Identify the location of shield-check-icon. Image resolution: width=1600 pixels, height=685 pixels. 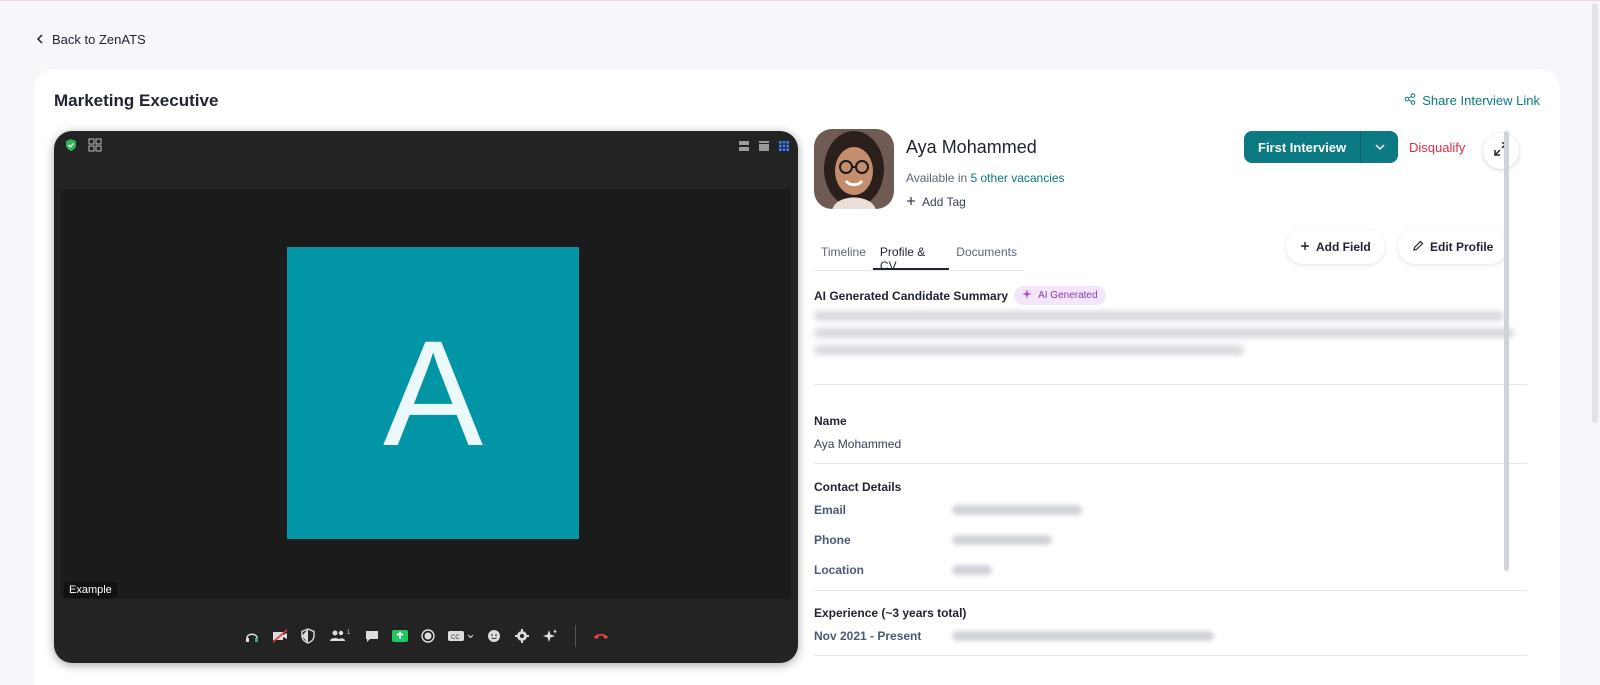
(71, 147).